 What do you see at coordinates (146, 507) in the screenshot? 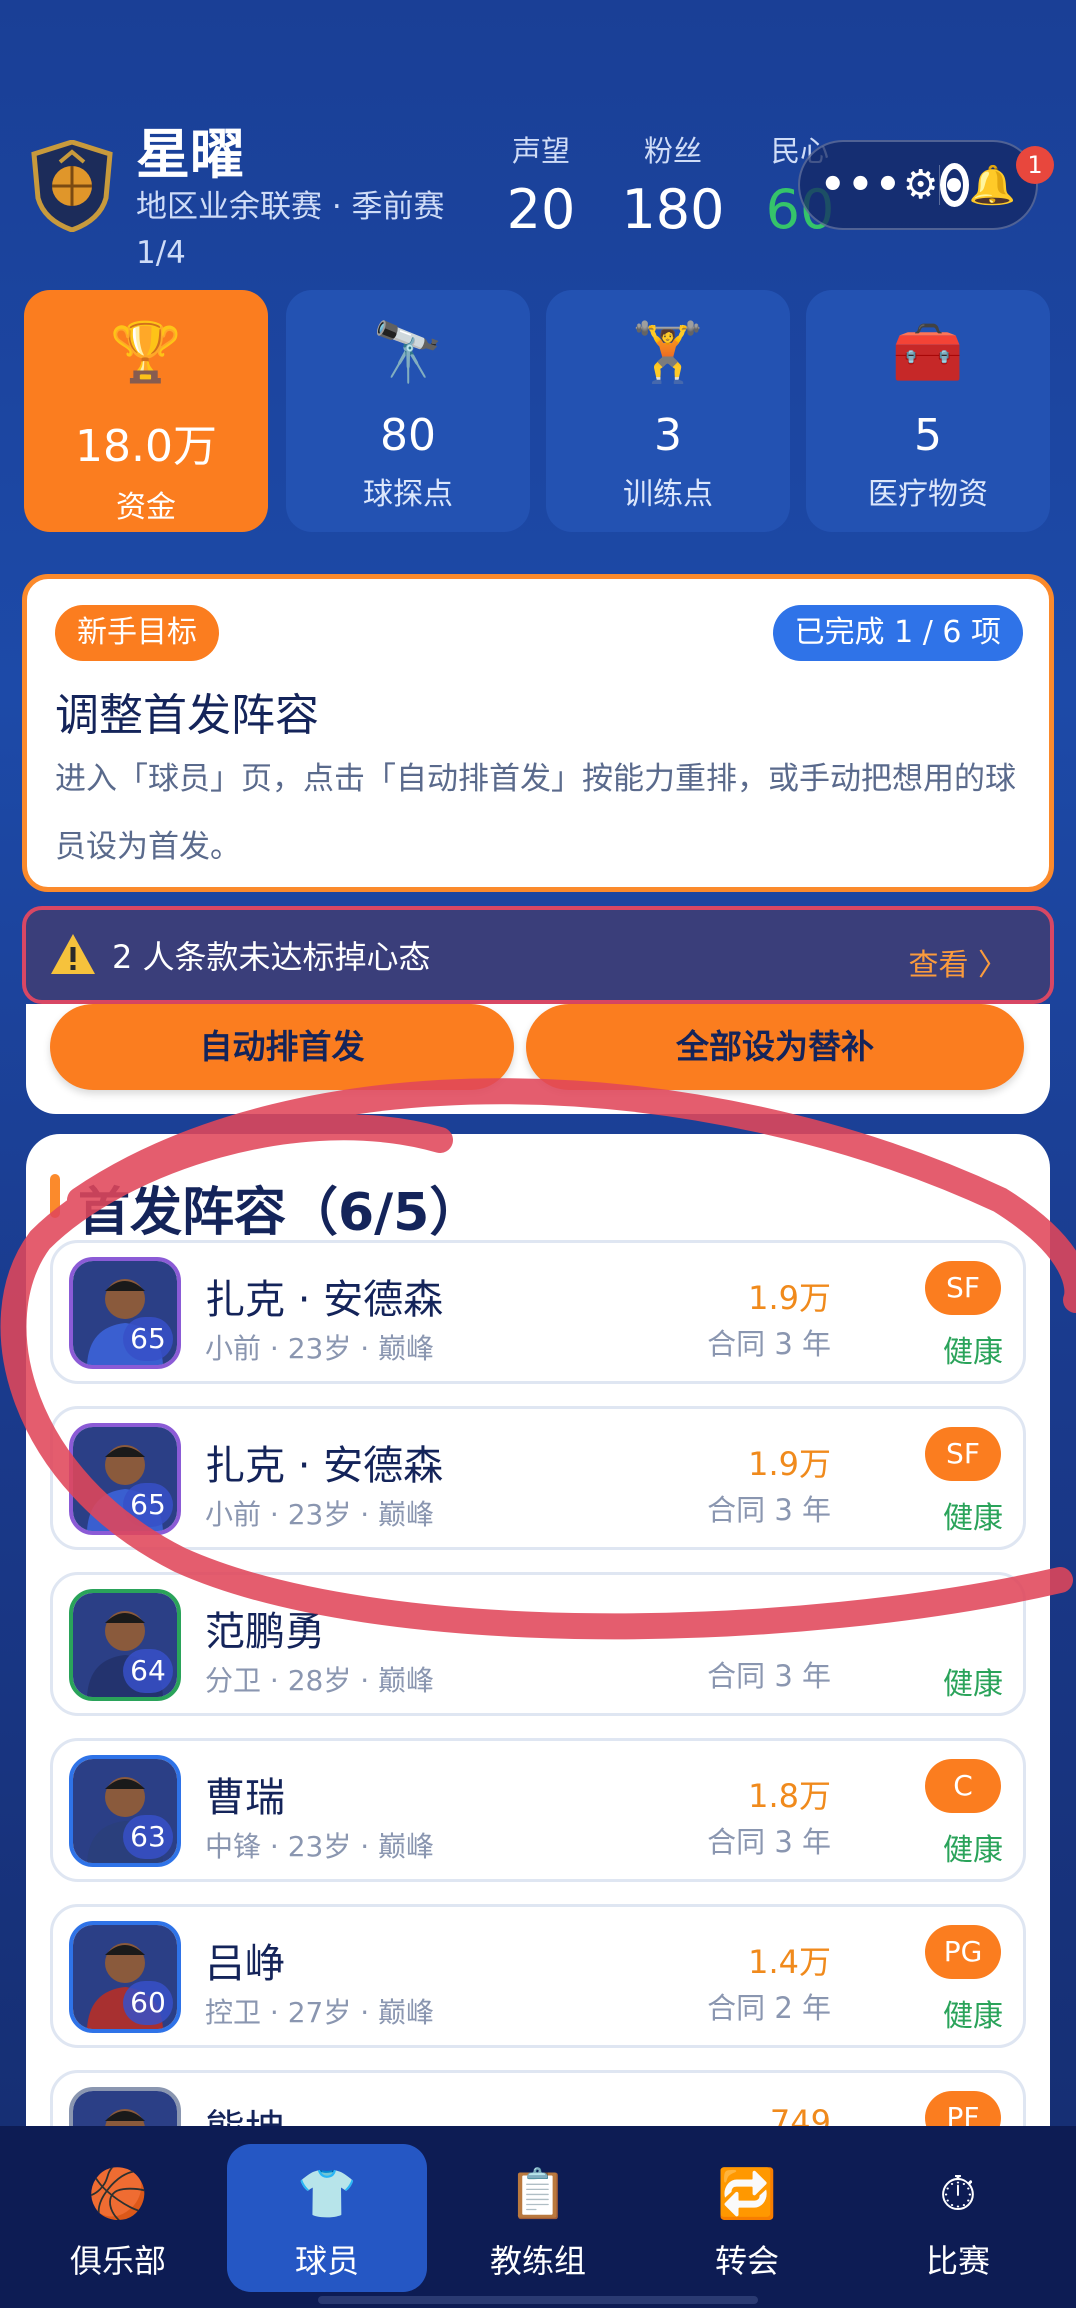
I see `resource-label: 资金` at bounding box center [146, 507].